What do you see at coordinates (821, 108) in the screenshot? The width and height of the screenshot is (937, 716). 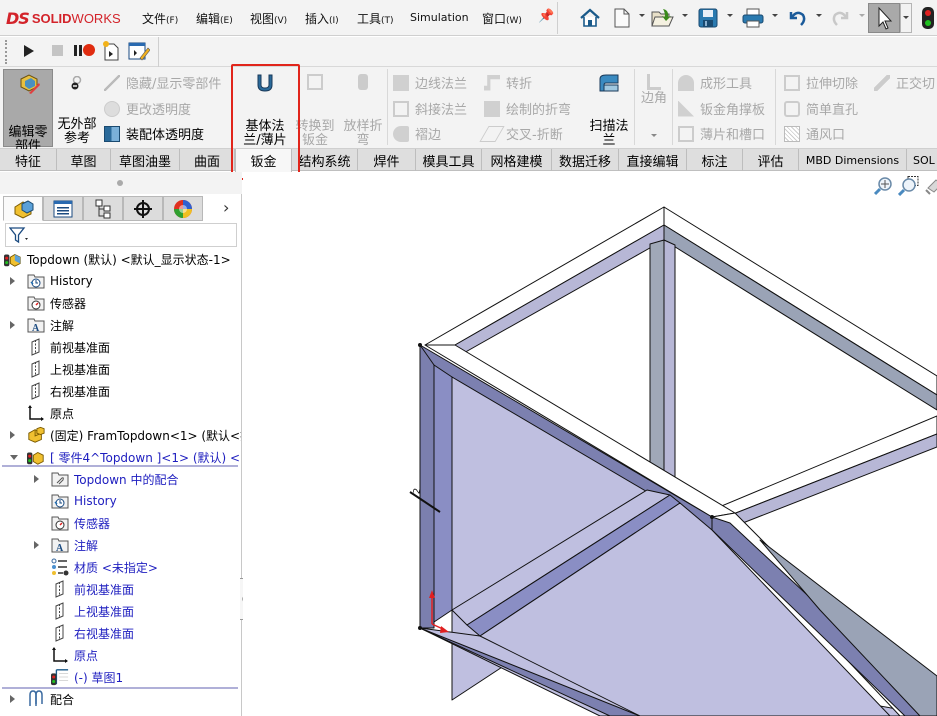 I see `simple-hole-button: 简单直孔` at bounding box center [821, 108].